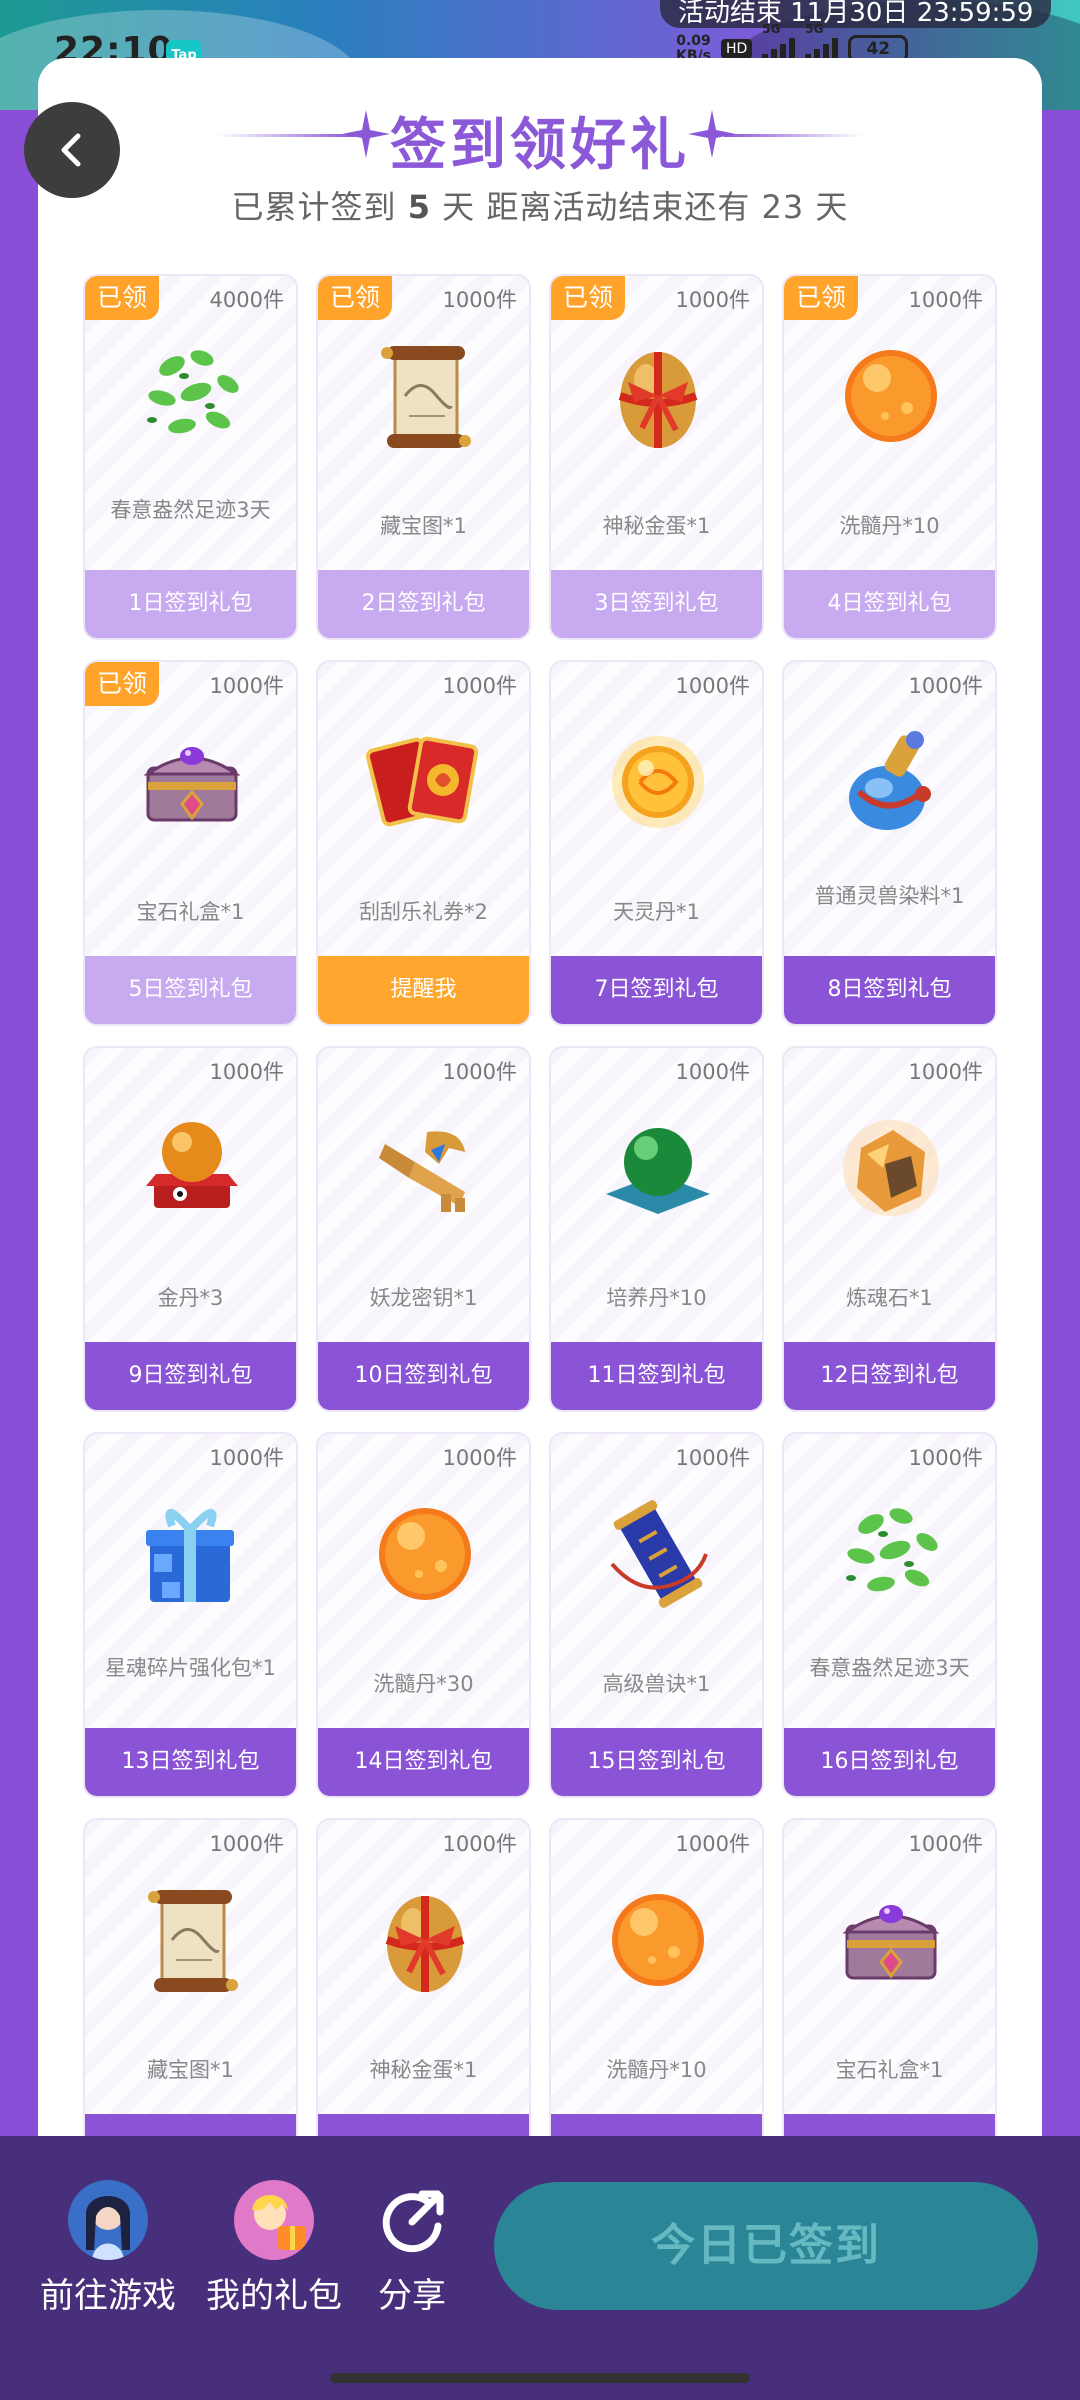 This screenshot has width=1080, height=2400. I want to click on daily-gift-button: 8日签到礼包, so click(889, 990).